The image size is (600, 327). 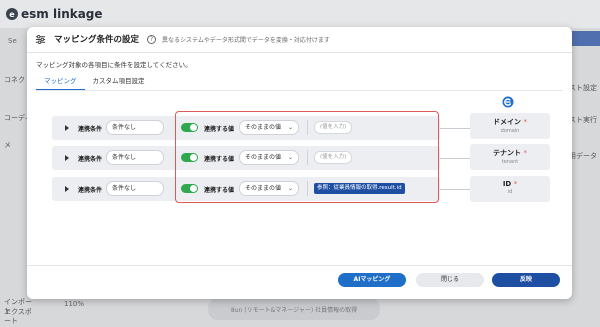 I want to click on target-system-icon, so click(x=508, y=102).